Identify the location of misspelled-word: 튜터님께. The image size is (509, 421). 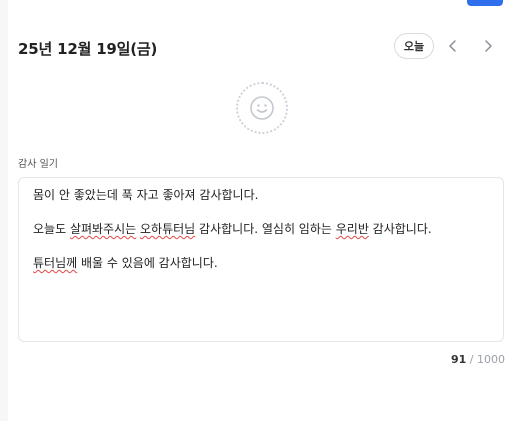
(55, 263).